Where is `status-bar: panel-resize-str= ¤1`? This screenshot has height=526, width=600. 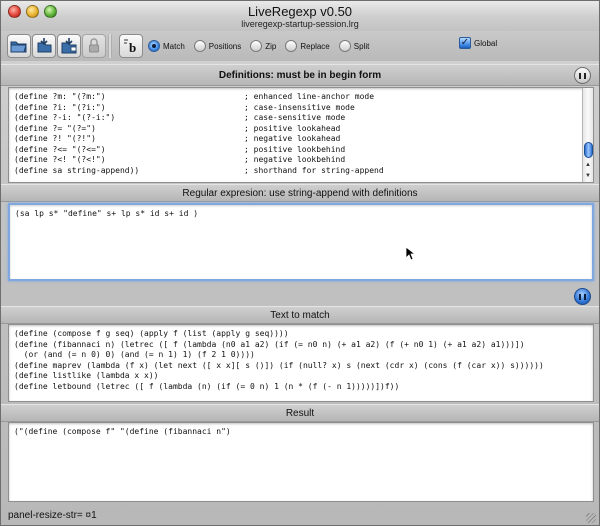 status-bar: panel-resize-str= ¤1 is located at coordinates (300, 515).